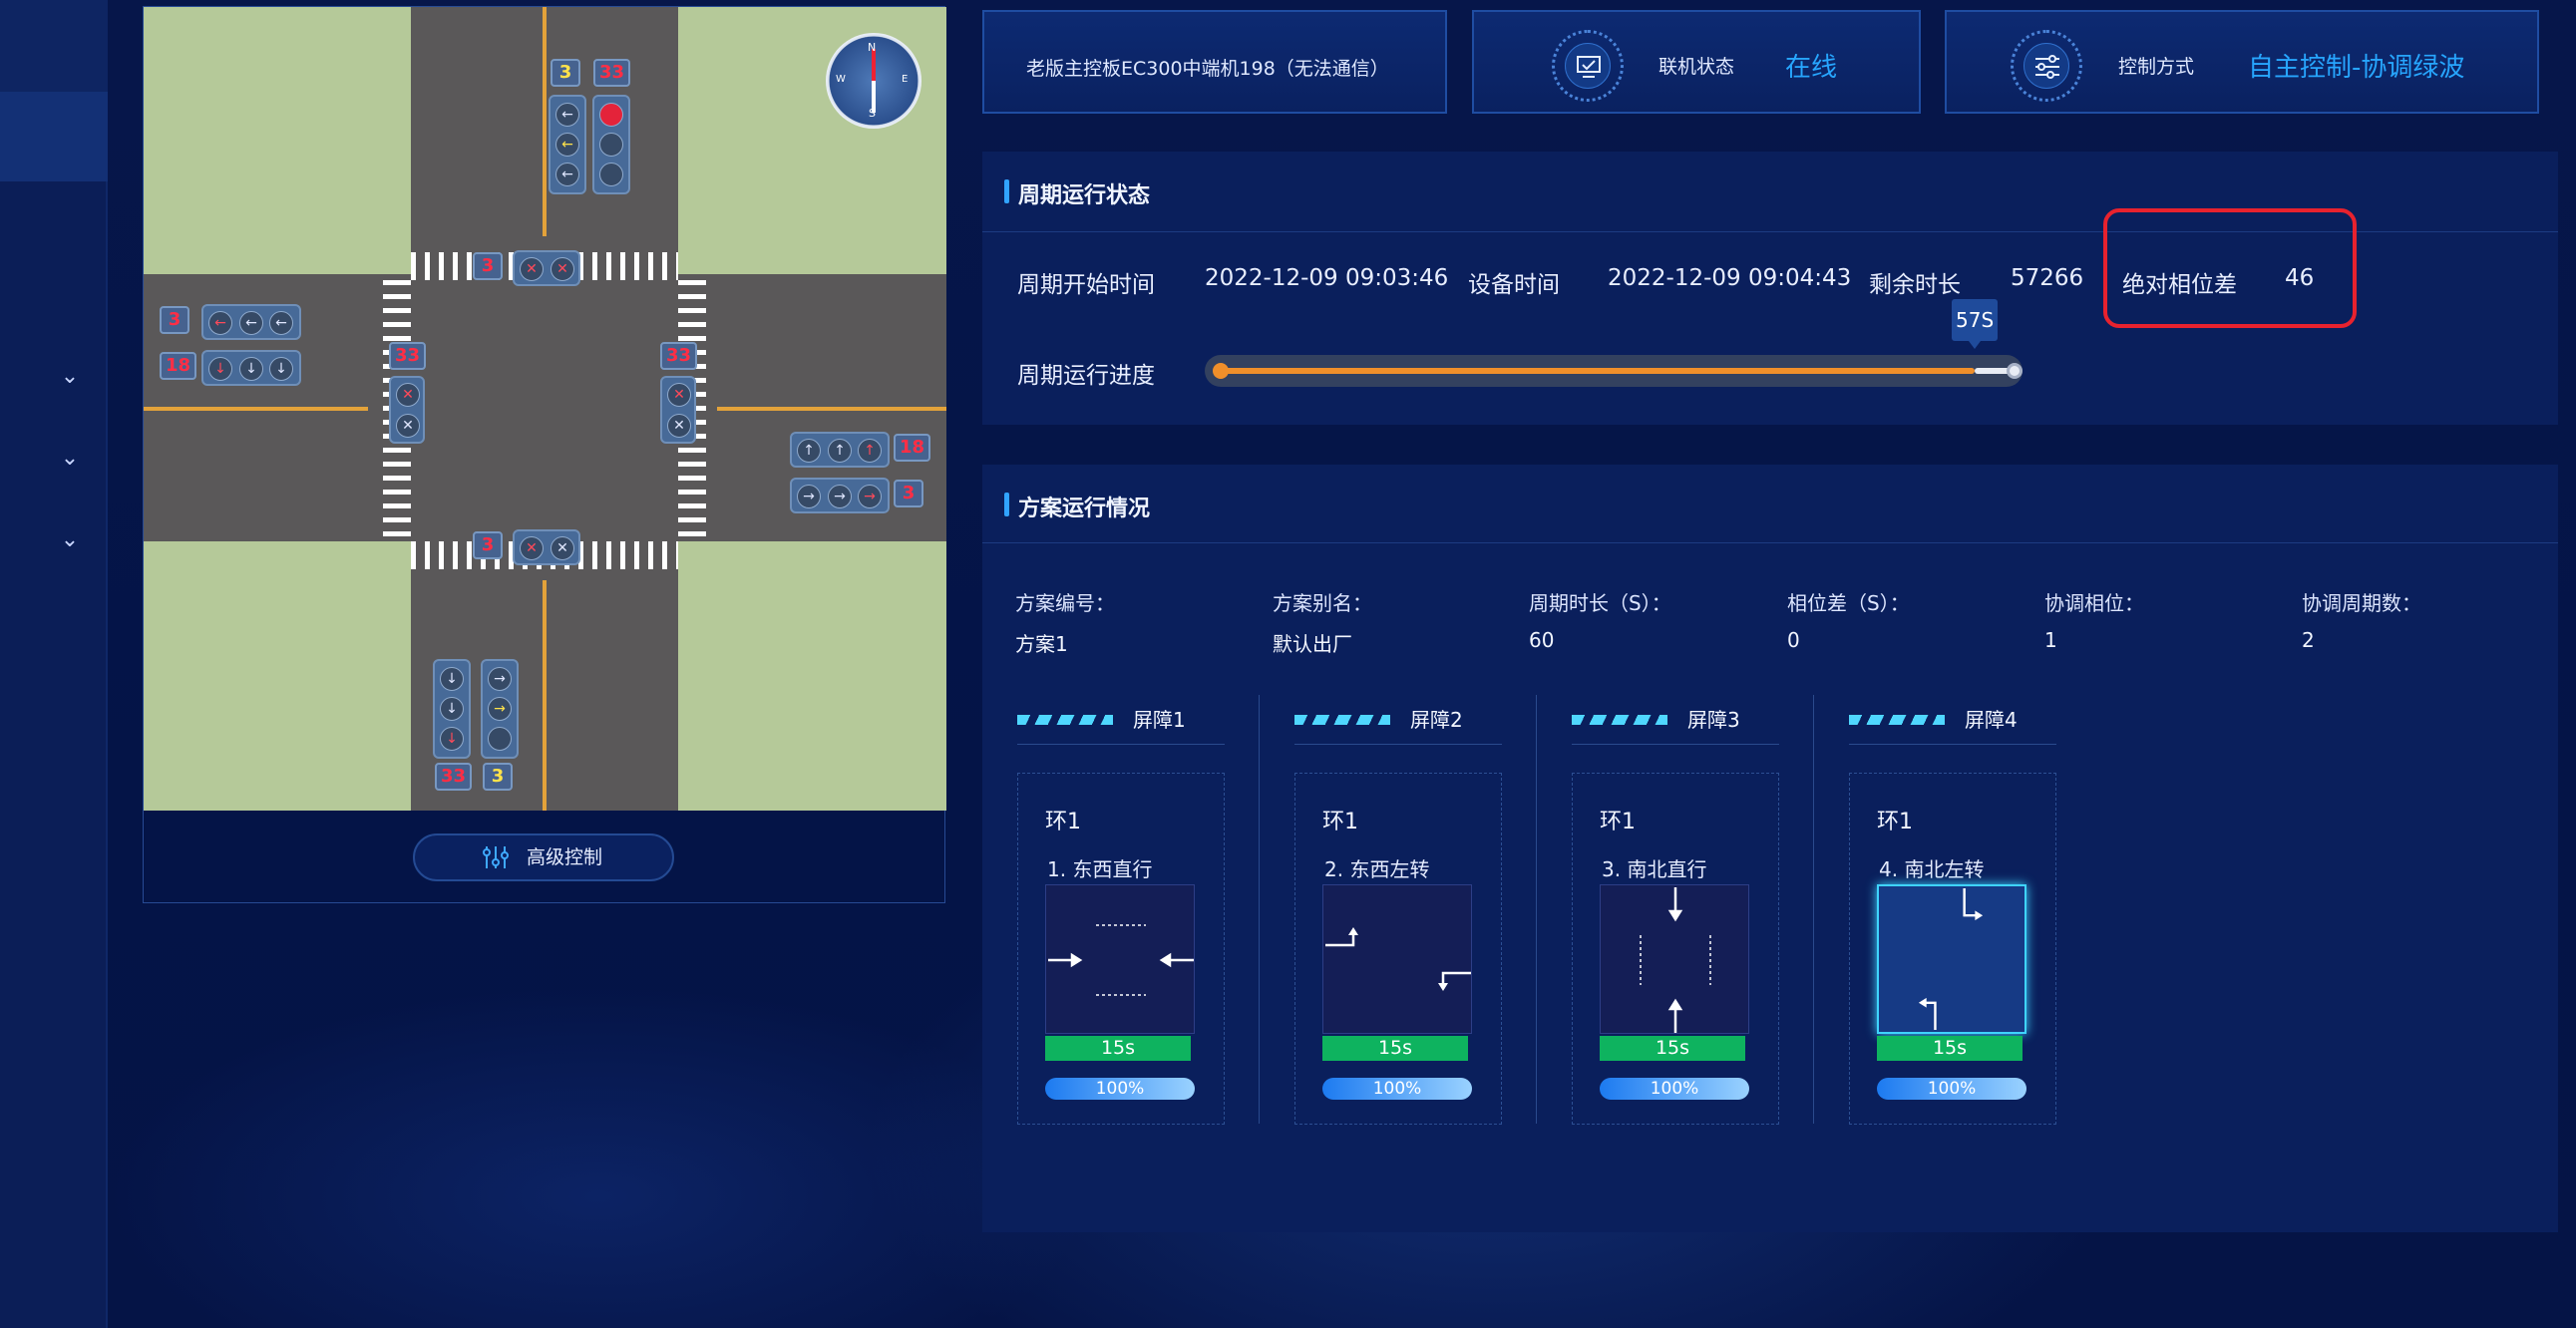 This screenshot has width=2576, height=1328. I want to click on east-bottom-countdown: 3, so click(909, 493).